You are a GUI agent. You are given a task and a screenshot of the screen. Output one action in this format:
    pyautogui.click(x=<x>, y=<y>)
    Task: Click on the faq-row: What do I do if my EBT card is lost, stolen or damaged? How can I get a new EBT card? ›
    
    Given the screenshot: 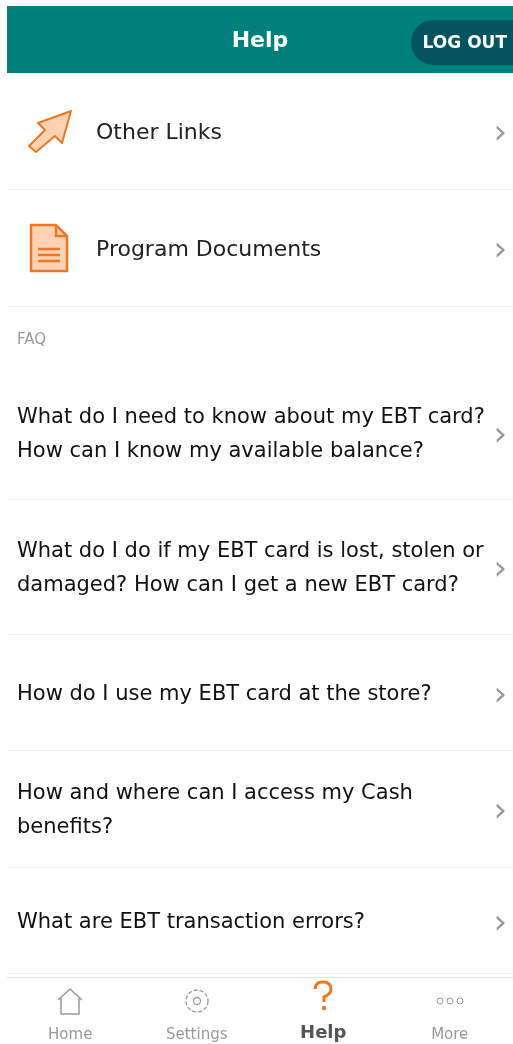 What is the action you would take?
    pyautogui.click(x=260, y=567)
    